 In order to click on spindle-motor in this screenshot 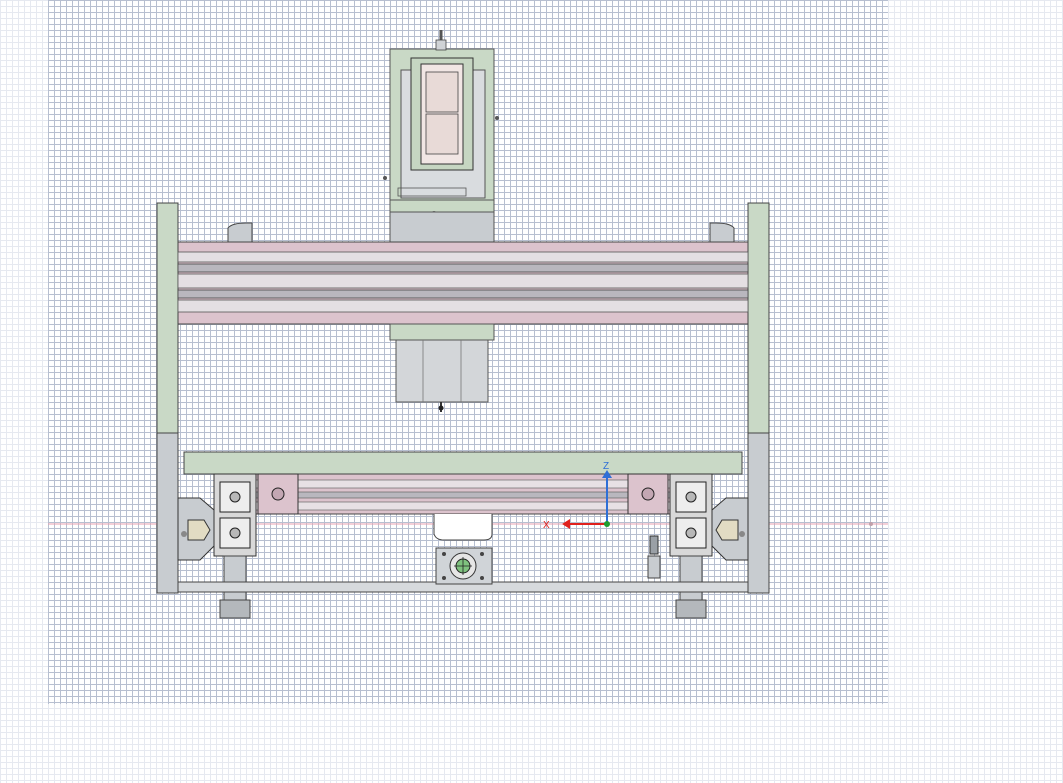, I will do `click(442, 367)`.